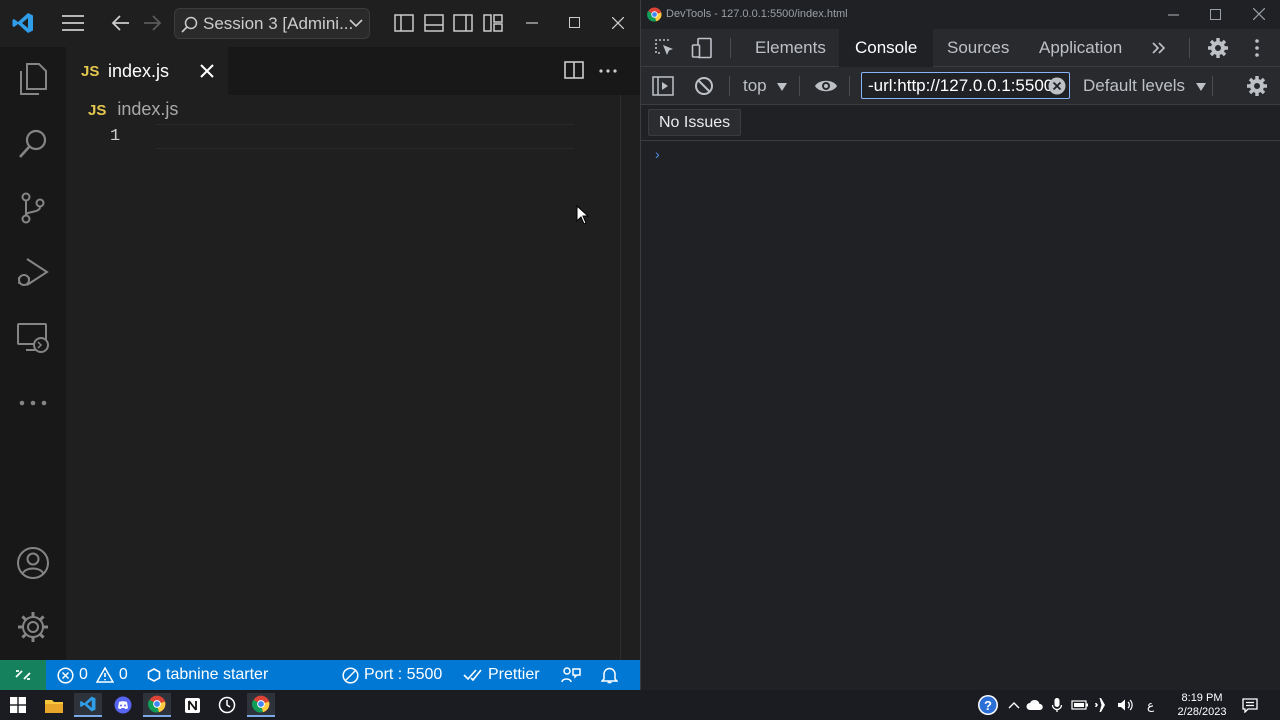 The image size is (1280, 720). Describe the element at coordinates (1202, 698) in the screenshot. I see `clock-time: 8:19 PM` at that location.